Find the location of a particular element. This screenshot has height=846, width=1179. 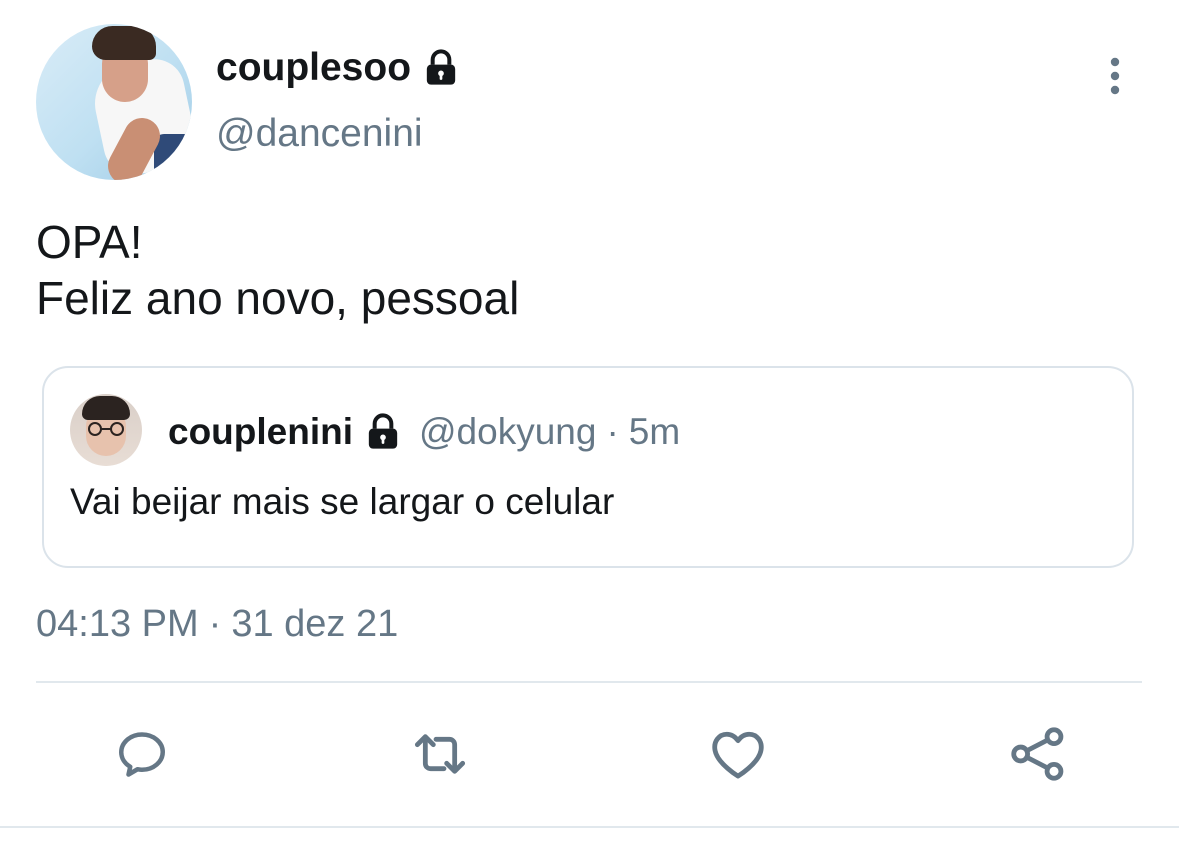

quoted-tweet-header: couplenini @dokyung · 5m is located at coordinates (424, 432).